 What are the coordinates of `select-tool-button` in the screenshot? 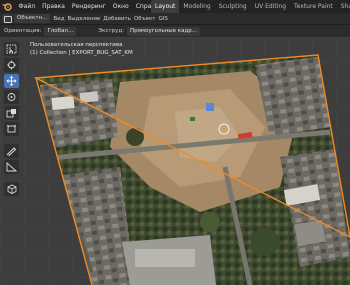 It's located at (11, 49).